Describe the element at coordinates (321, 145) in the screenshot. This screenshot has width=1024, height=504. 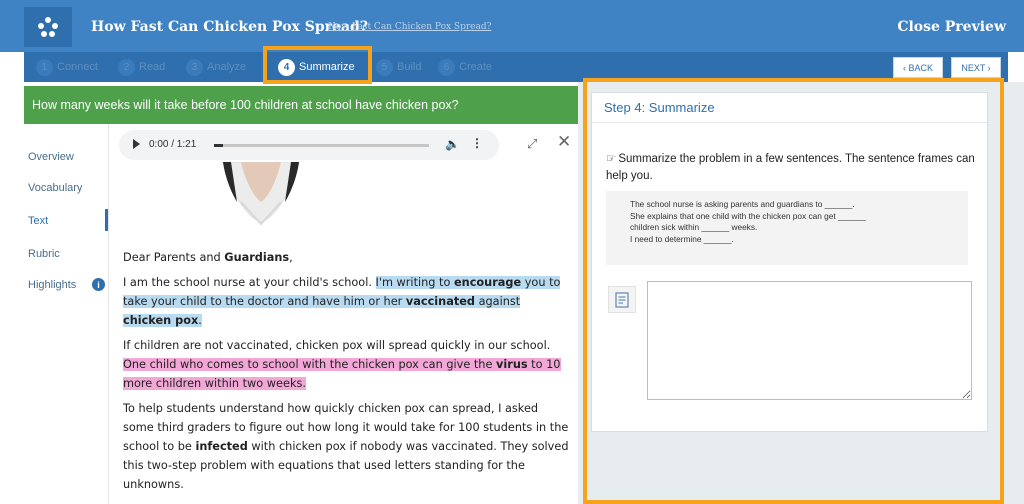
I see `audio-progress-track` at that location.